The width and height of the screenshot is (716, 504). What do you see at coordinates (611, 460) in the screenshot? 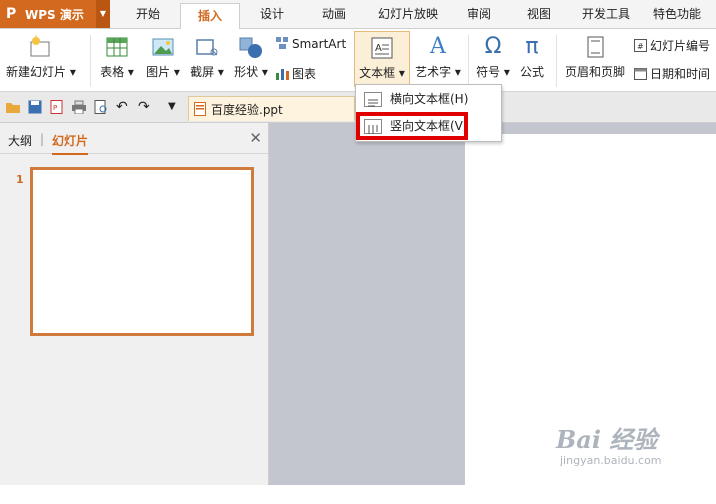
I see `watermark-url: jingyan.baidu.com` at bounding box center [611, 460].